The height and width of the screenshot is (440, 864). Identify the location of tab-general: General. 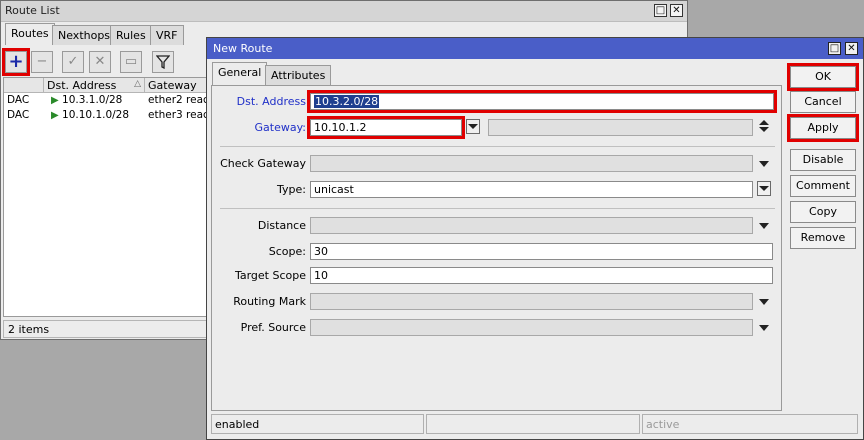
(240, 74).